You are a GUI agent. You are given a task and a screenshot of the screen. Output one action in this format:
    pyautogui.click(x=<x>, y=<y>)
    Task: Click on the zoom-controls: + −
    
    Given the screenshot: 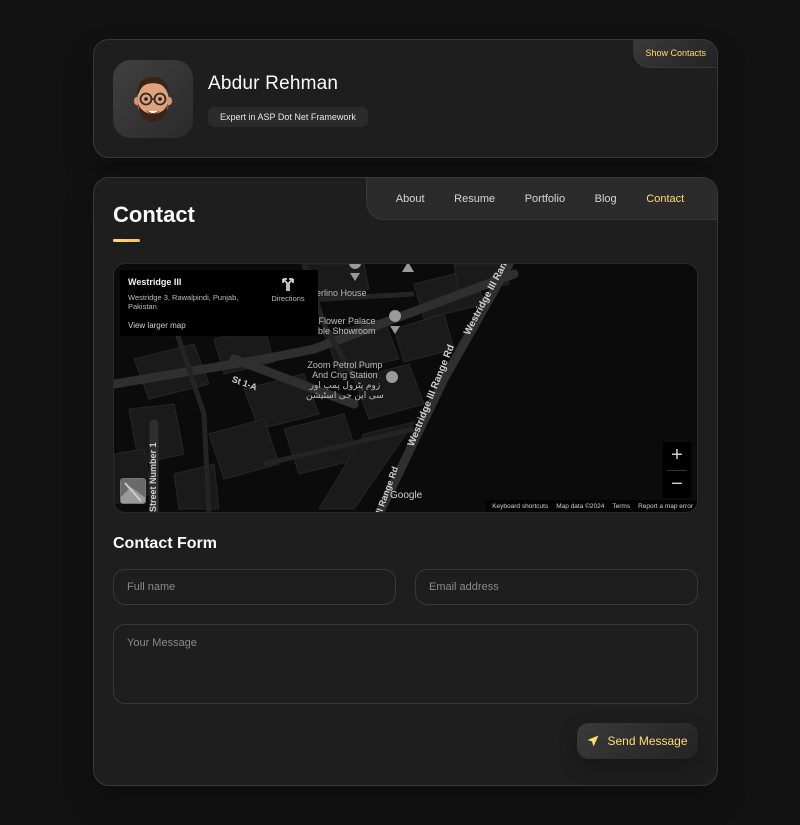 What is the action you would take?
    pyautogui.click(x=677, y=470)
    